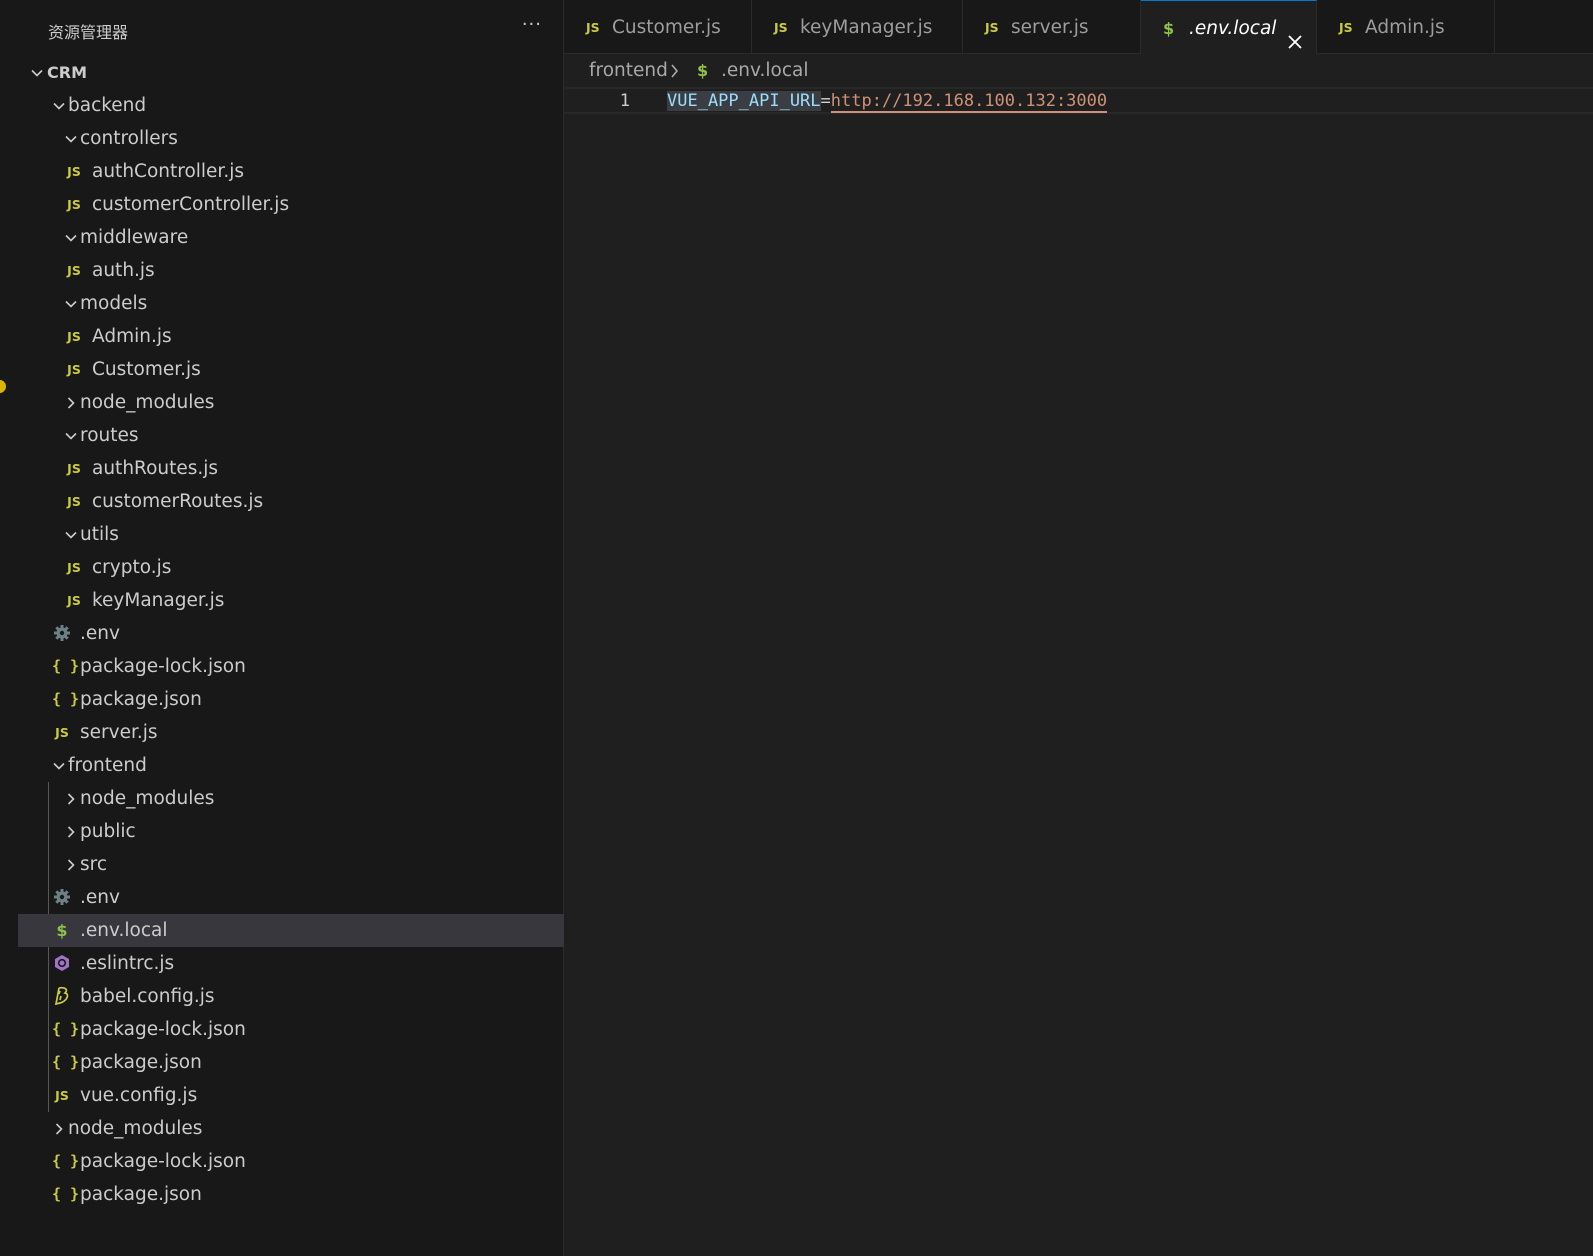  What do you see at coordinates (291, 963) in the screenshot?
I see `tree-item-eslintrc-js: .eslintrc.js` at bounding box center [291, 963].